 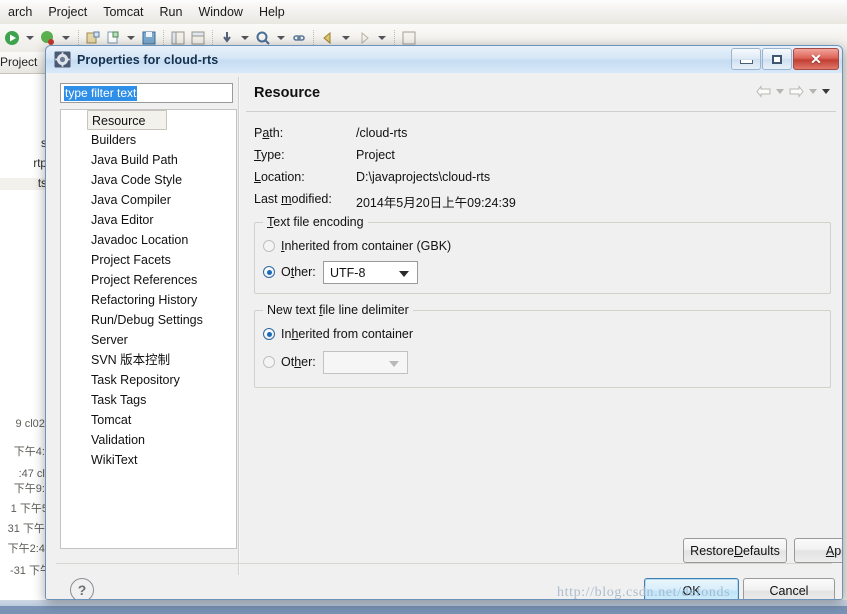 What do you see at coordinates (146, 93) in the screenshot?
I see `filter-input: type filter text` at bounding box center [146, 93].